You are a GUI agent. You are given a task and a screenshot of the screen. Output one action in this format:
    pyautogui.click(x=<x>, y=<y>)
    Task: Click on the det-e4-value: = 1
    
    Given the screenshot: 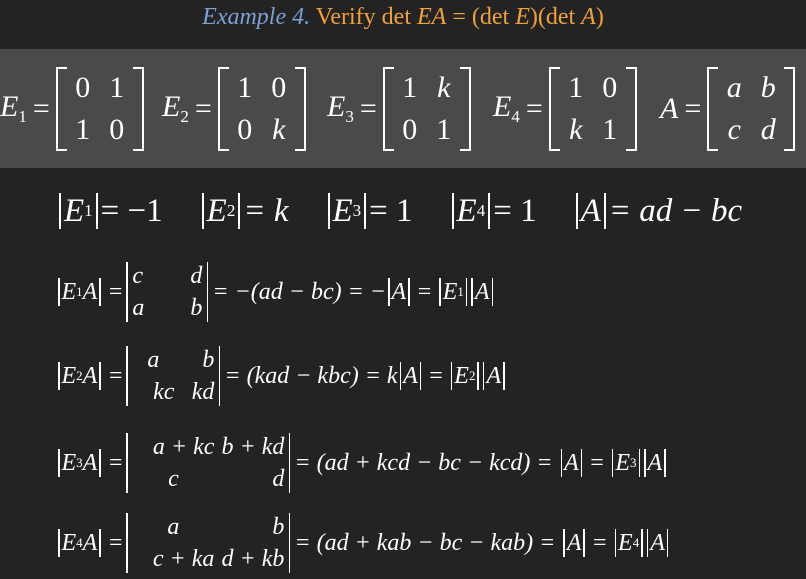 What is the action you would take?
    pyautogui.click(x=515, y=210)
    